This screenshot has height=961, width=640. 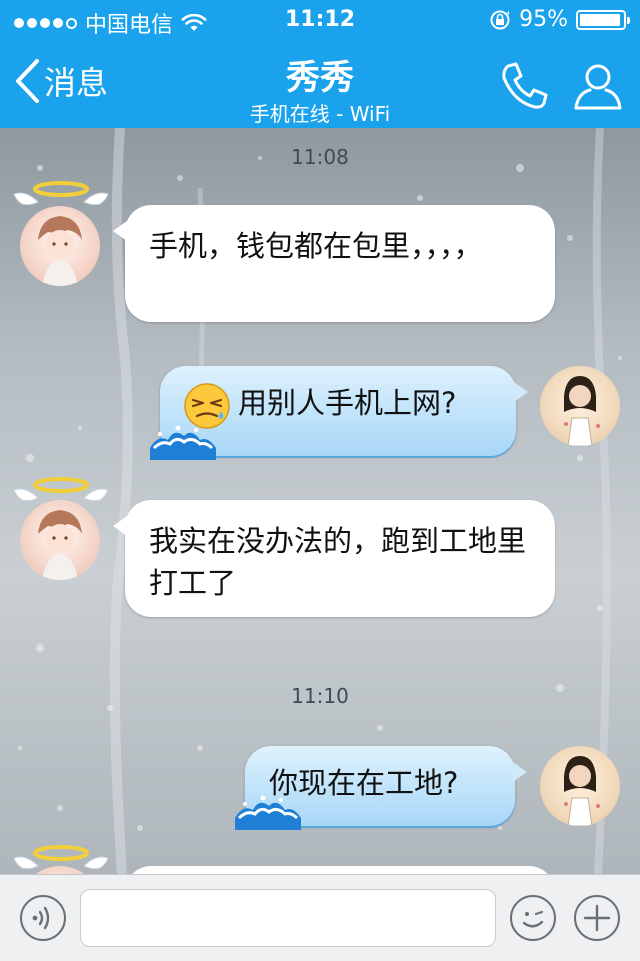 I want to click on plus-icon, so click(x=597, y=918).